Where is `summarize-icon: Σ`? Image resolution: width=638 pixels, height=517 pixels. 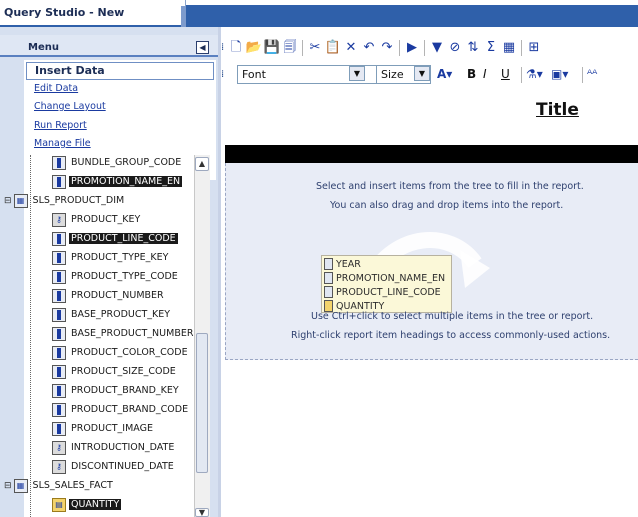 summarize-icon: Σ is located at coordinates (491, 48).